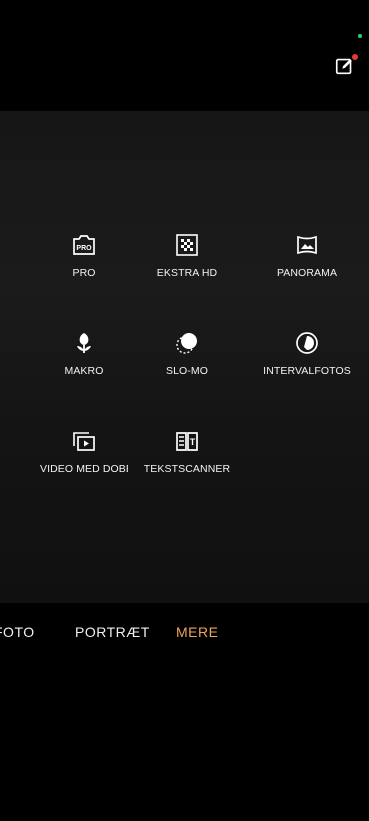  What do you see at coordinates (187, 469) in the screenshot?
I see `mode-label: TEKSTSCANNER` at bounding box center [187, 469].